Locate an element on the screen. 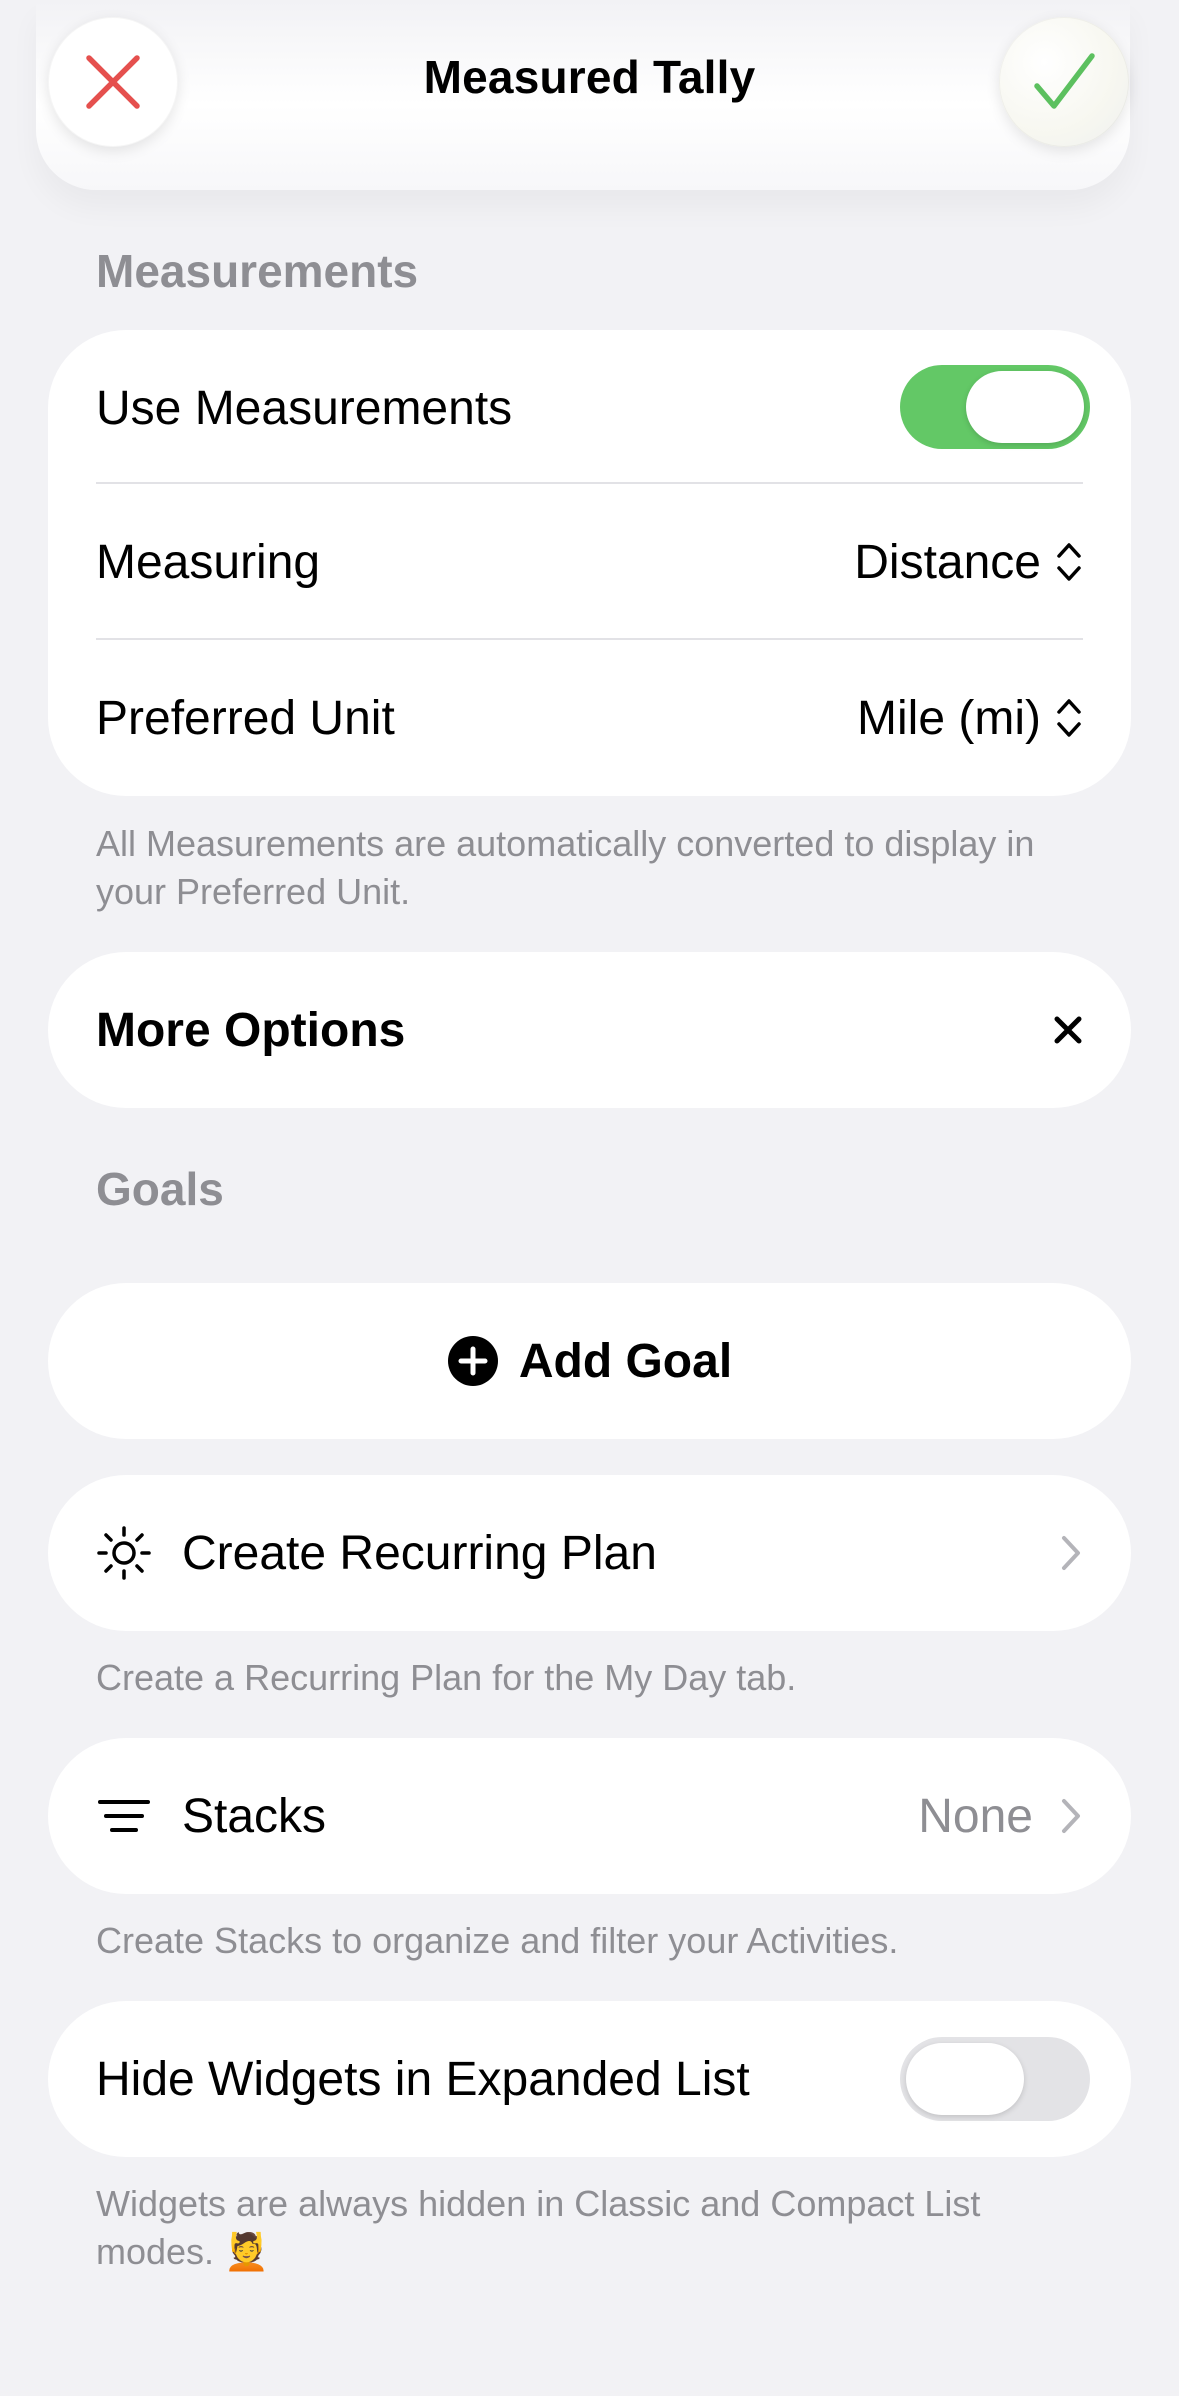  use-measurements-toggle is located at coordinates (995, 407).